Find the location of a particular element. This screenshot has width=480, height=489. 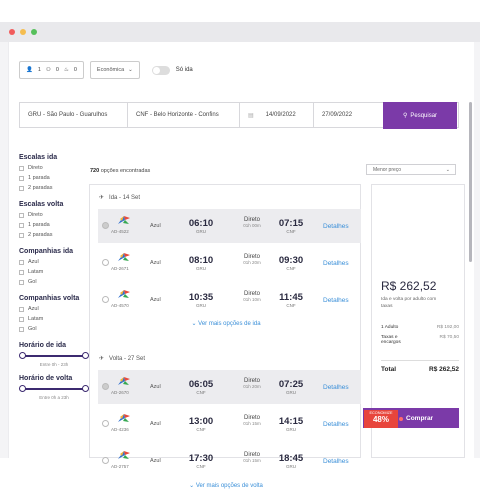

stops-info: Direto 01h 00m is located at coordinates (252, 222).